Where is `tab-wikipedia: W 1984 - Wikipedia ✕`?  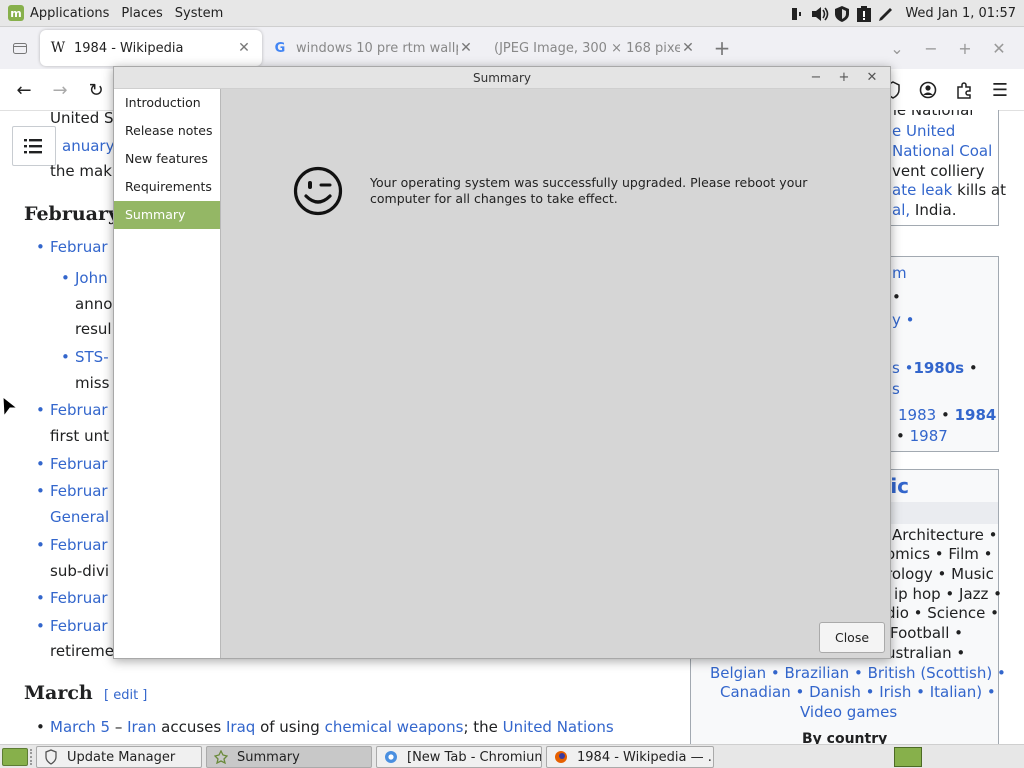
tab-wikipedia: W 1984 - Wikipedia ✕ is located at coordinates (151, 48).